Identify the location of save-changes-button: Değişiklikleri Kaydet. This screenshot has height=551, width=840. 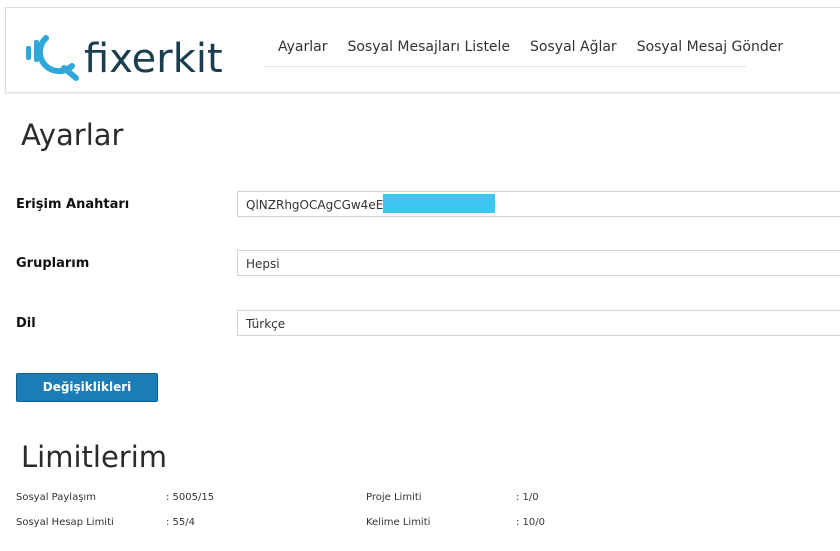
(87, 397).